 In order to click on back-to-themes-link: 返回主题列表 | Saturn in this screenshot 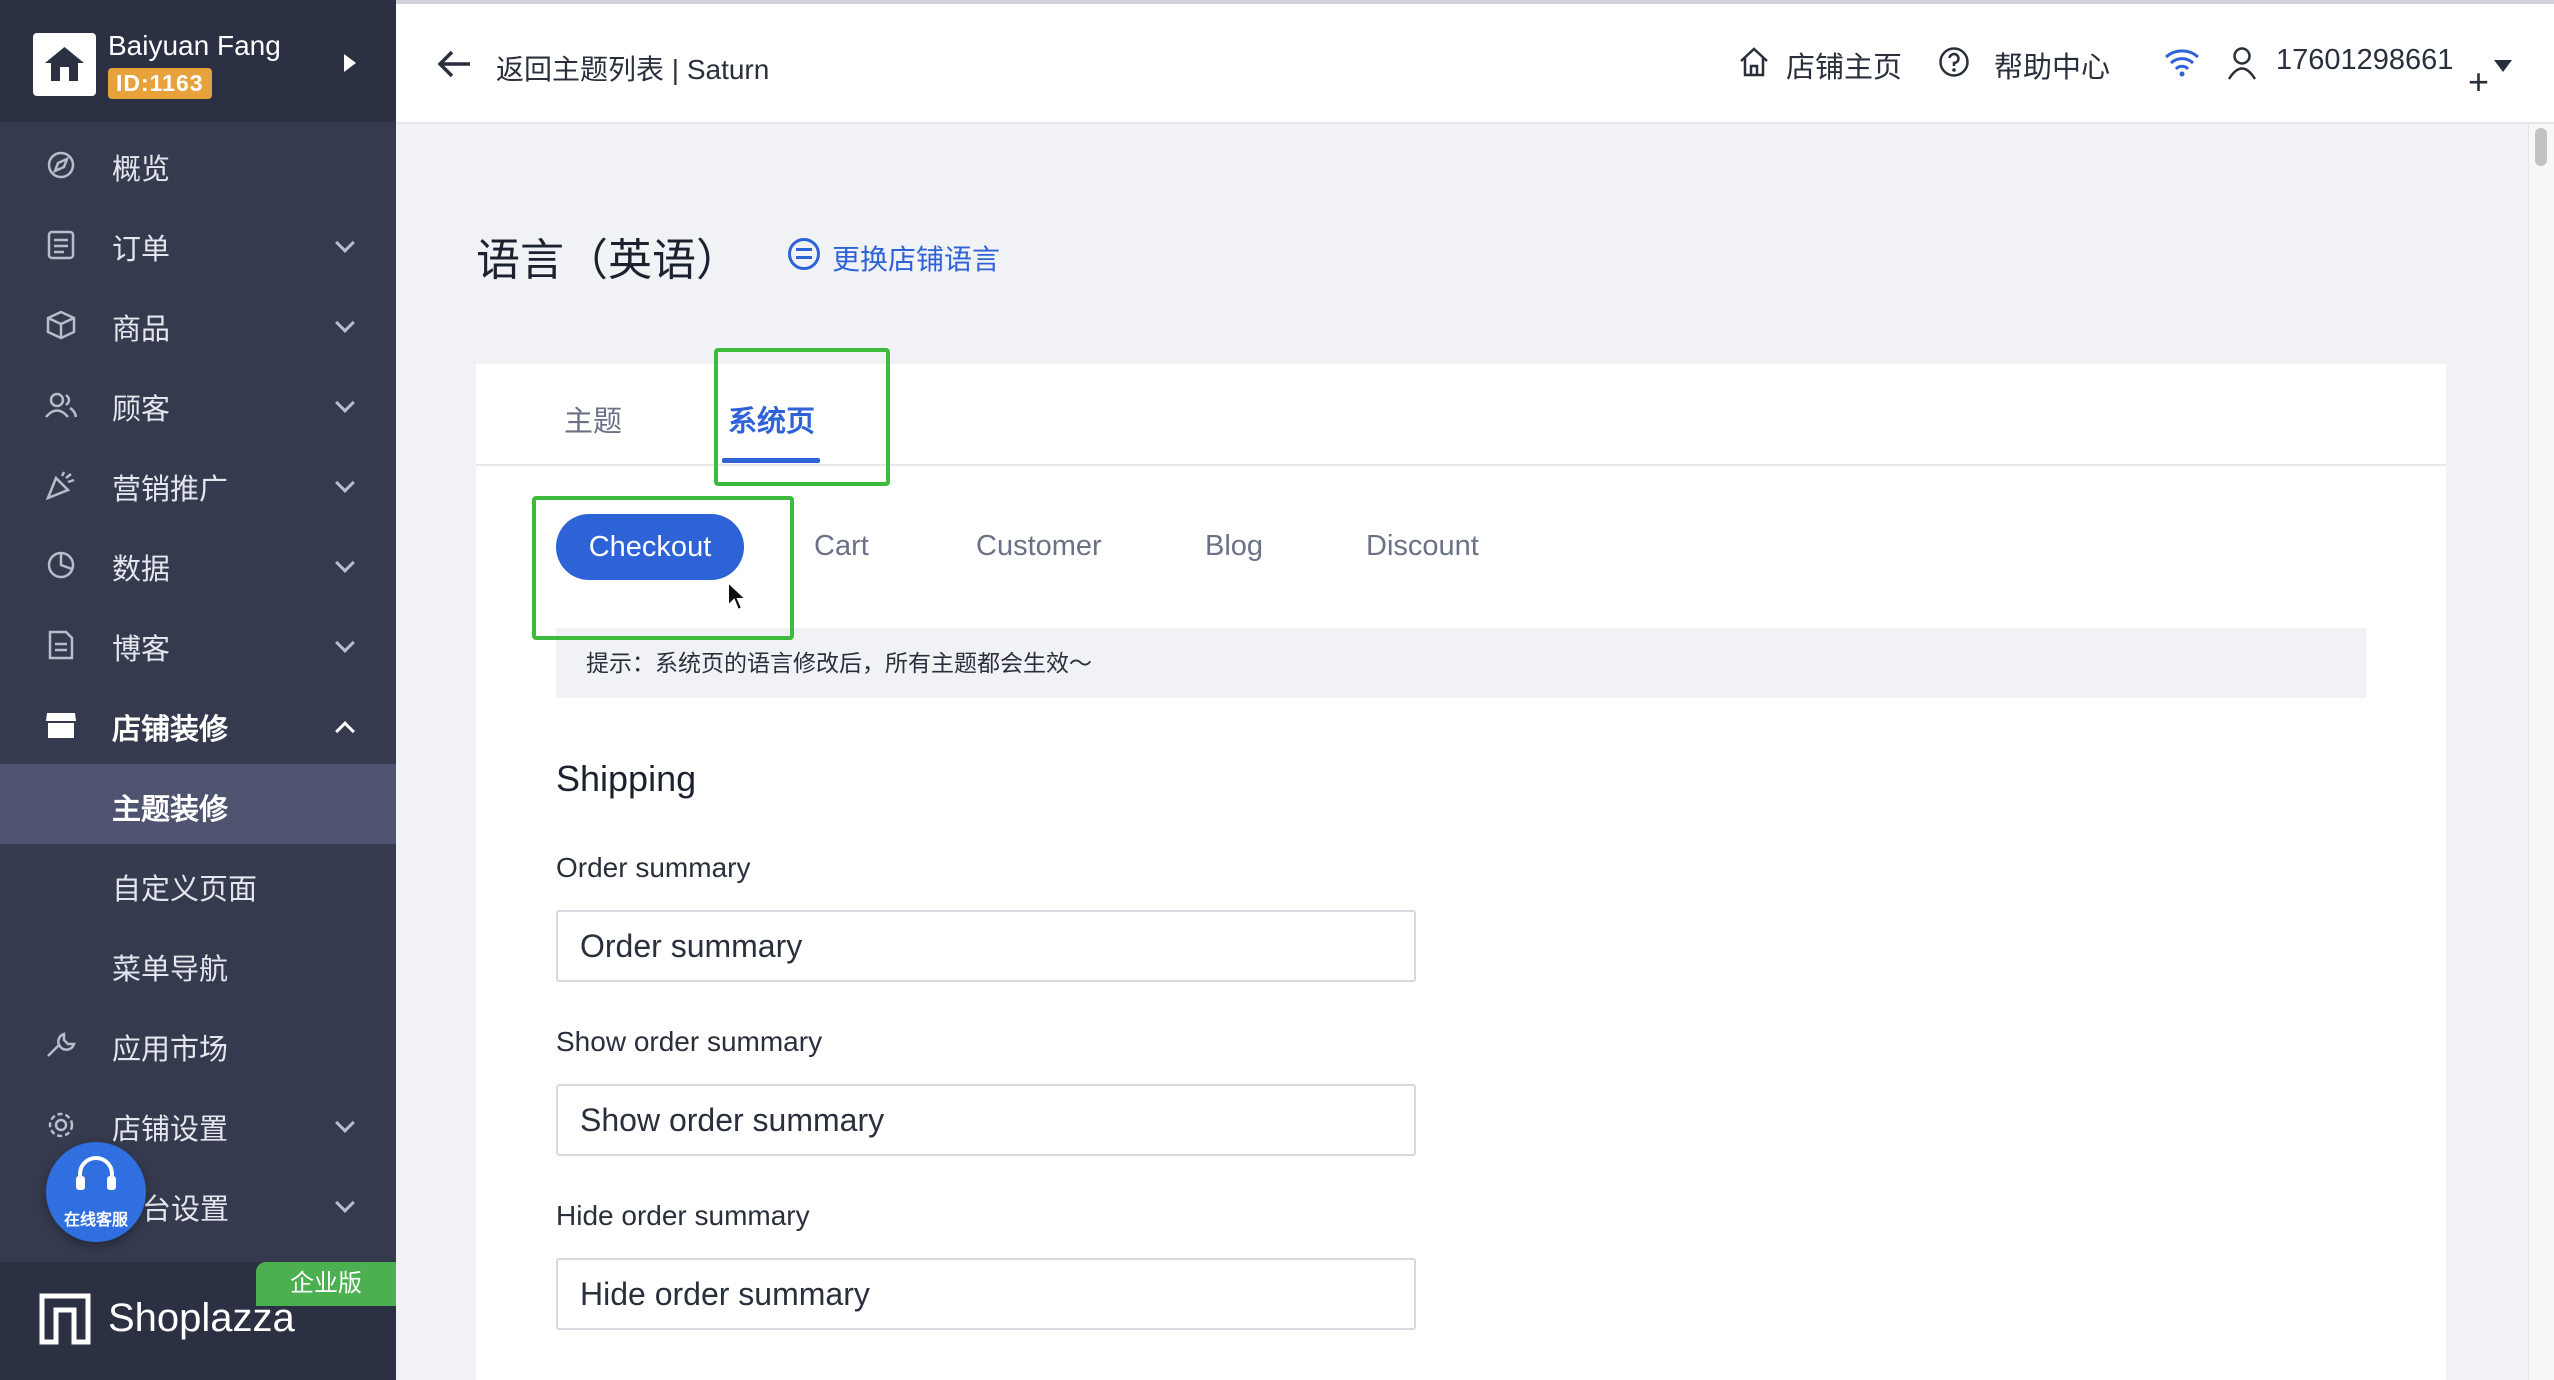, I will do `click(632, 68)`.